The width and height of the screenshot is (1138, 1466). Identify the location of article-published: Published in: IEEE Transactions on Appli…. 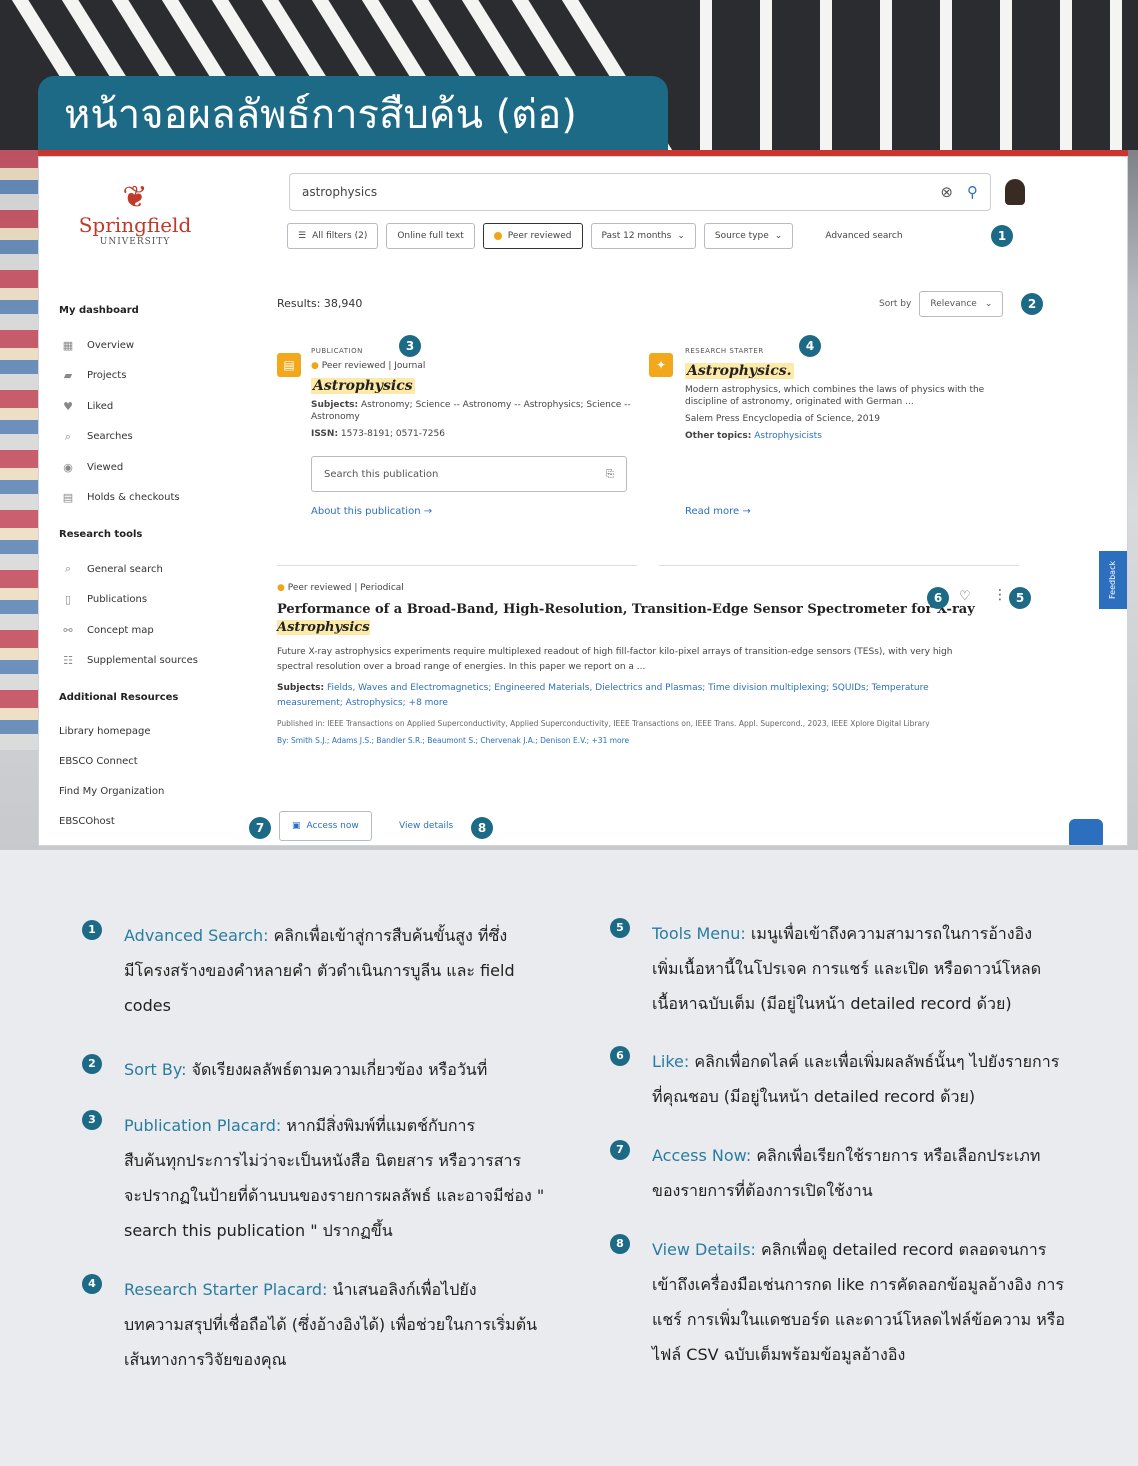
(603, 723).